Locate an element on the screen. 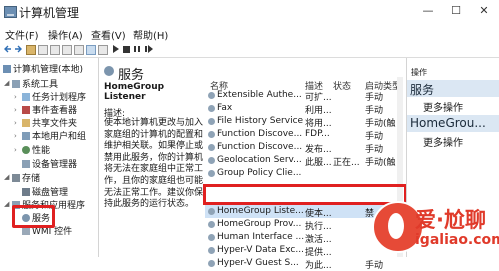  folder-icon is located at coordinates (26, 123).